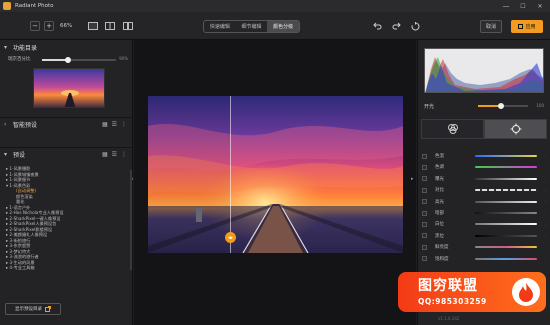 The image size is (550, 325). I want to click on exposure-value: 100, so click(540, 105).